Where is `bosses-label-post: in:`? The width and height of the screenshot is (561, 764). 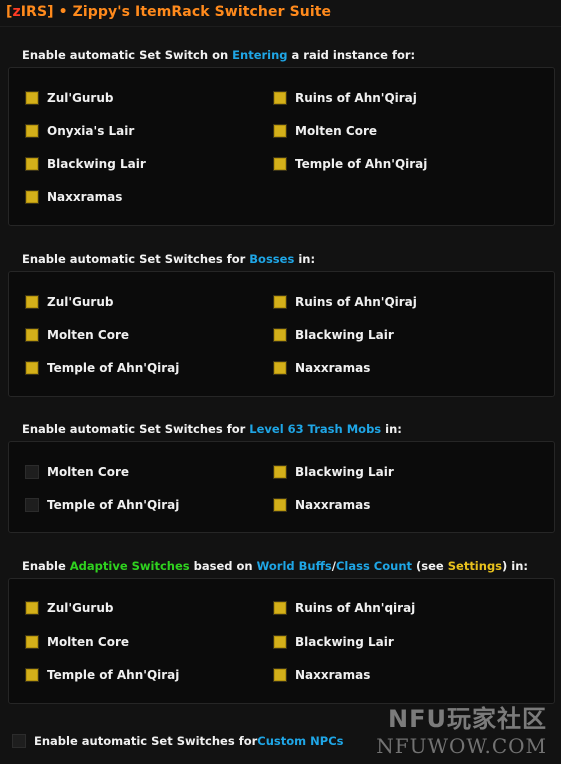 bosses-label-post: in: is located at coordinates (305, 259).